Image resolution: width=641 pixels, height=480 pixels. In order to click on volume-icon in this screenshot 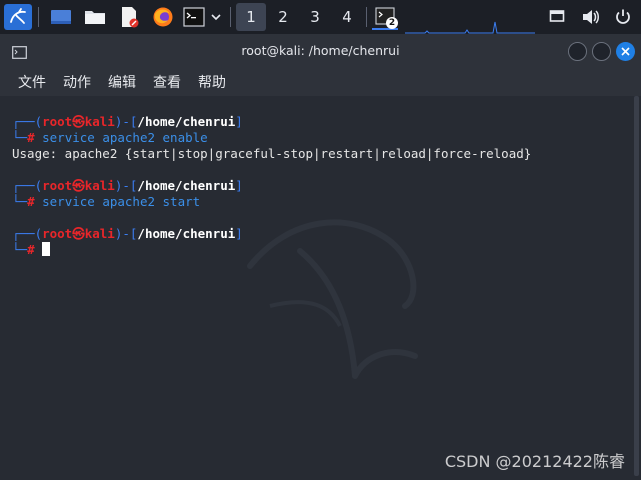, I will do `click(591, 17)`.